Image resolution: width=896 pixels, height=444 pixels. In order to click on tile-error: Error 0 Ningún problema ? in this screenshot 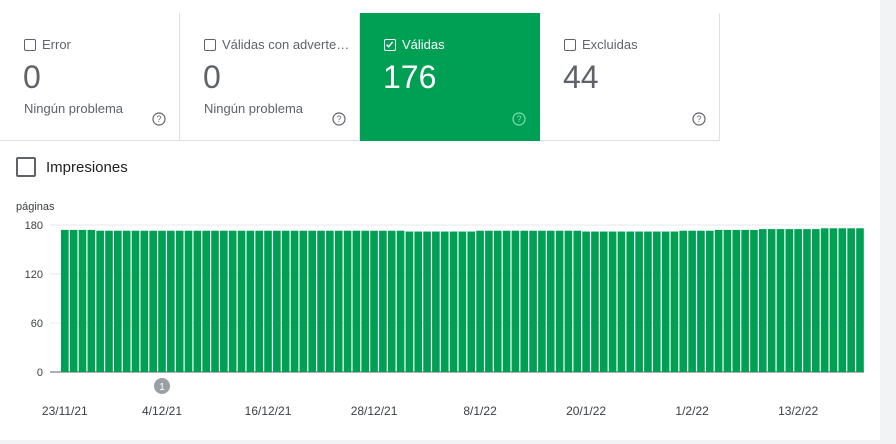, I will do `click(90, 77)`.